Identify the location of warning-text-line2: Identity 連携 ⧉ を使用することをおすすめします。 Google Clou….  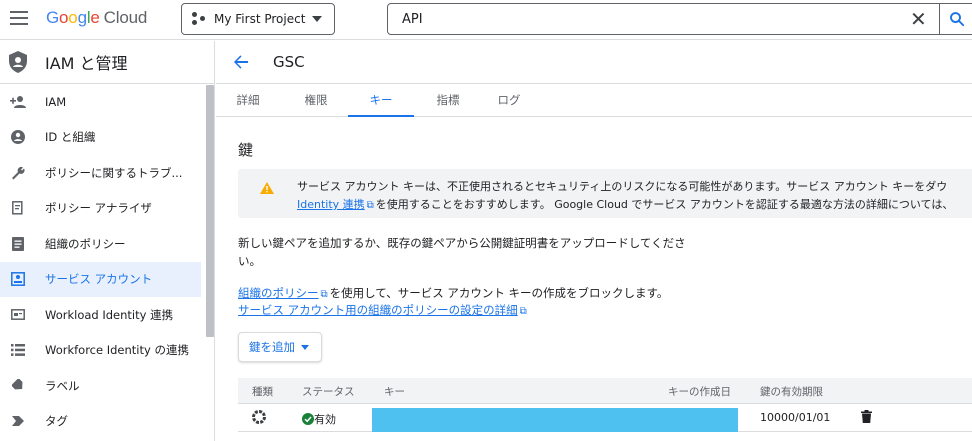
(625, 204).